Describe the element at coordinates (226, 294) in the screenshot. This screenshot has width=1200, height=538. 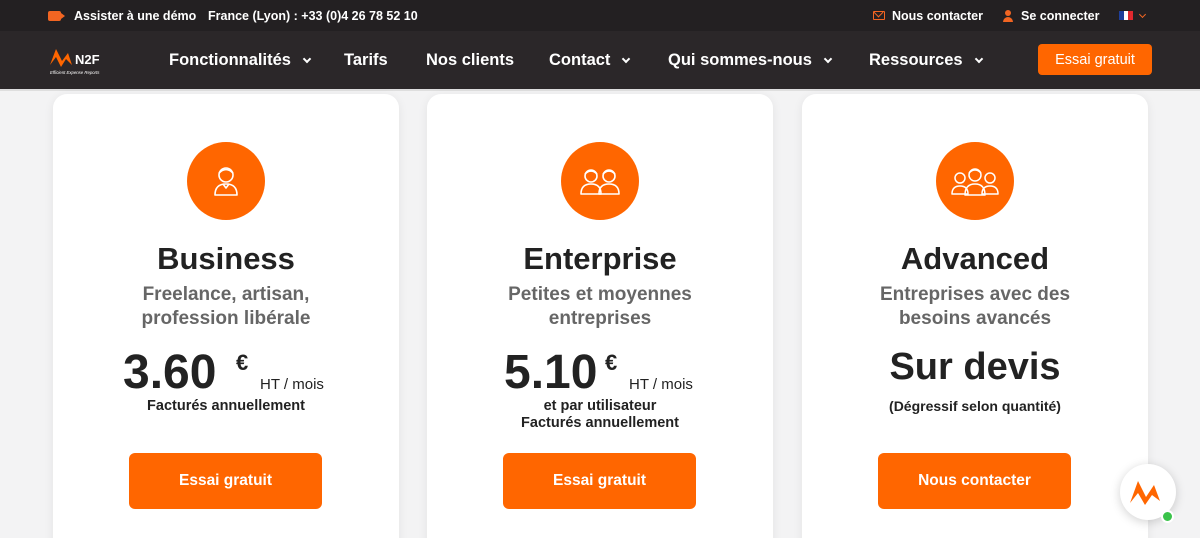
I see `plan-subtitle-line: Freelance, artisan,` at that location.